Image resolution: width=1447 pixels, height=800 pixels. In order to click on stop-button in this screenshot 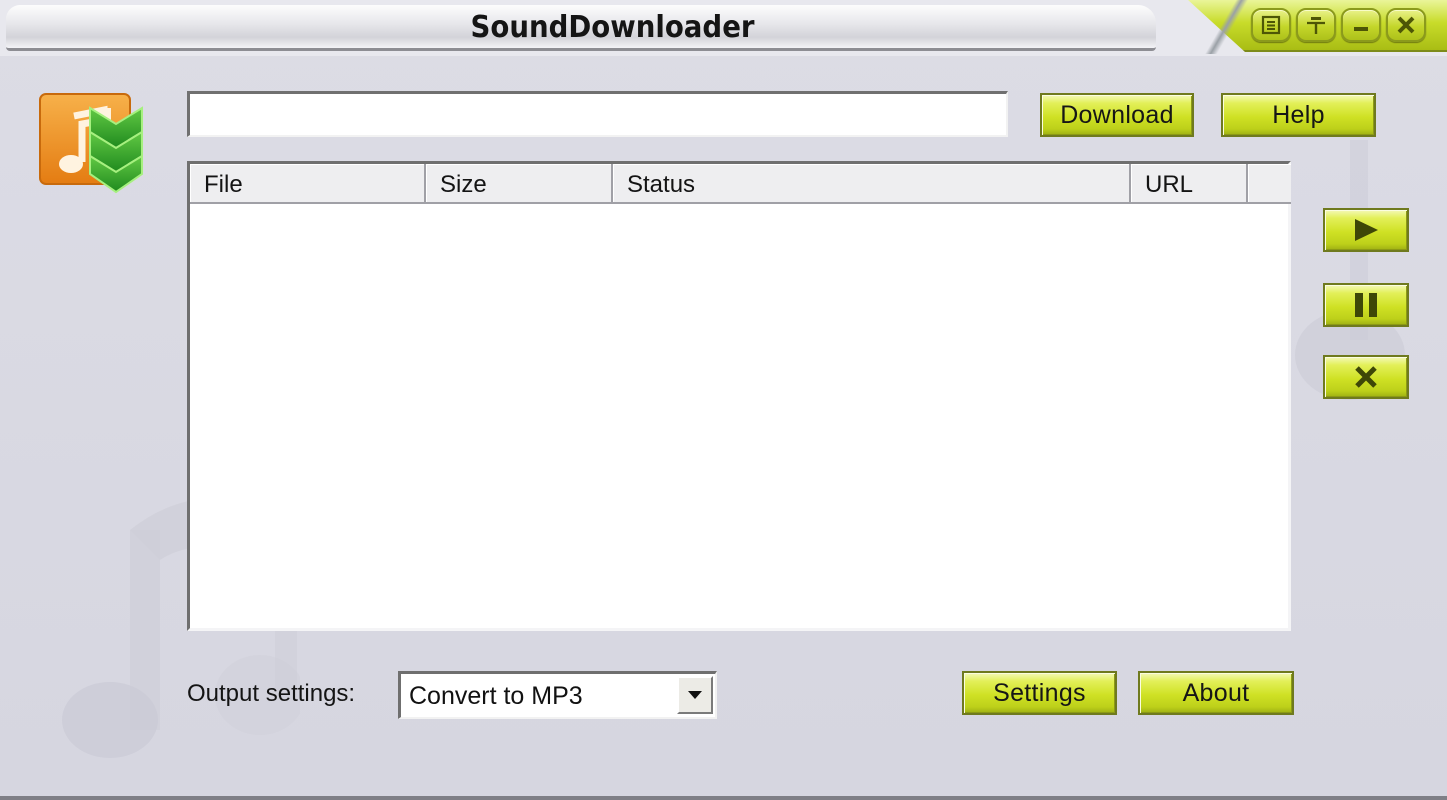, I will do `click(1366, 377)`.